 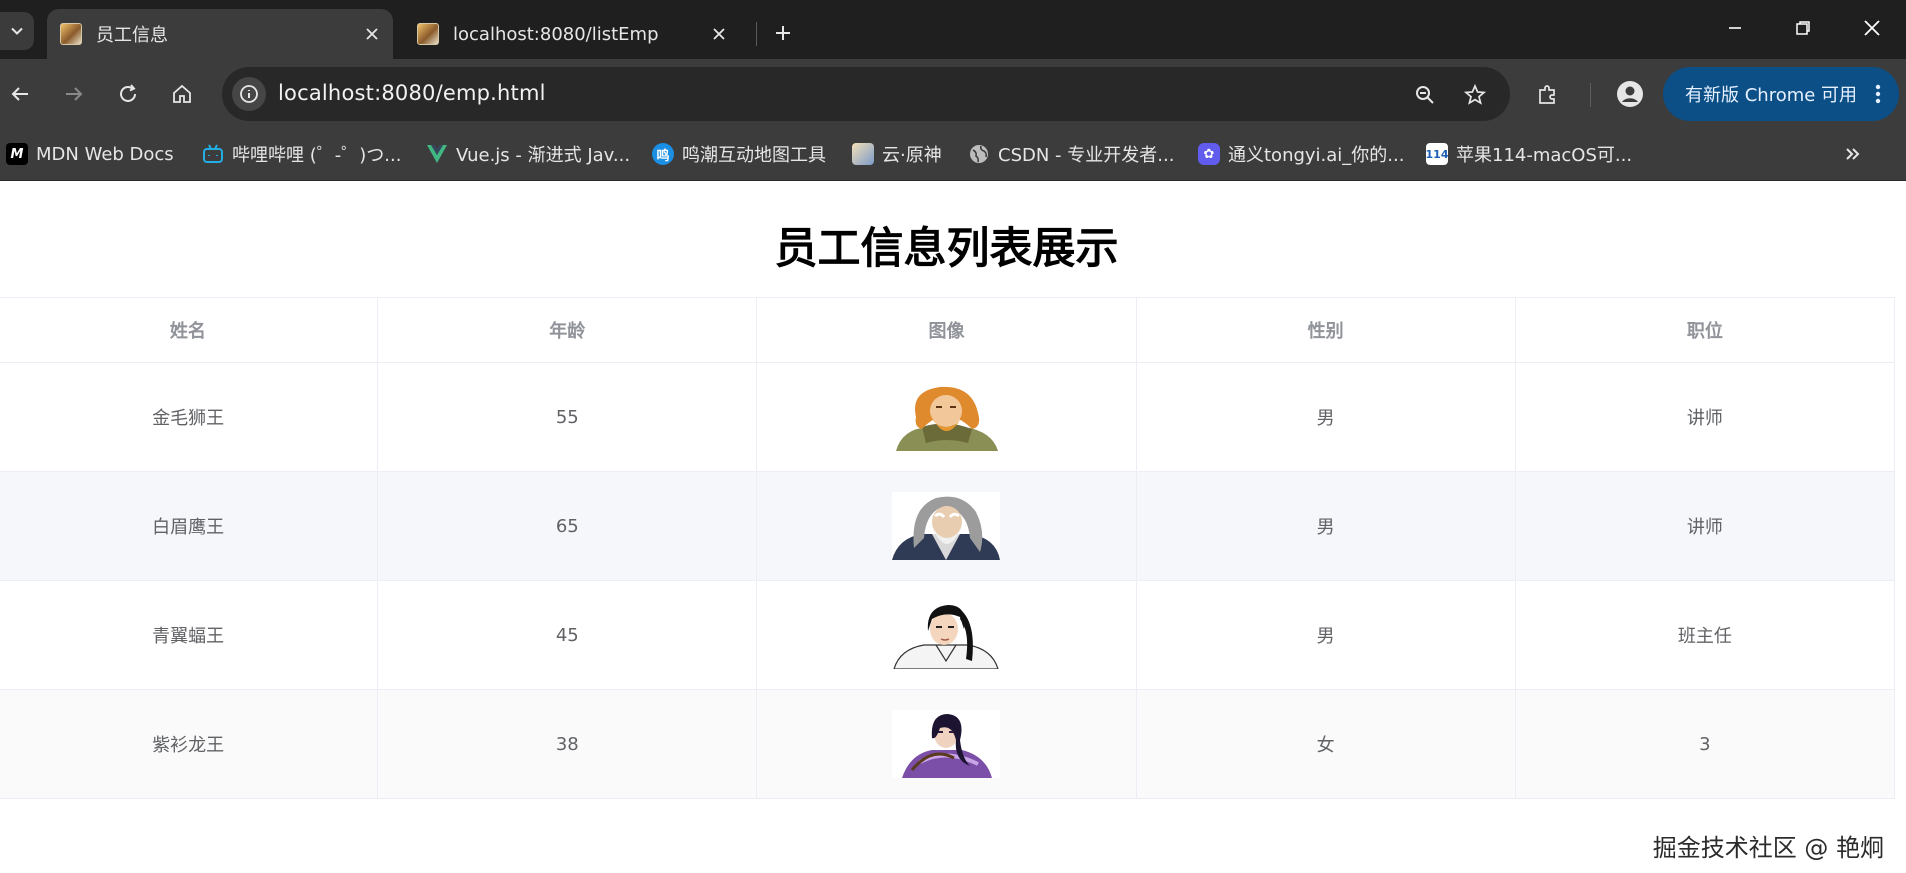 I want to click on white-brow-eagle-king-avatar, so click(x=946, y=526).